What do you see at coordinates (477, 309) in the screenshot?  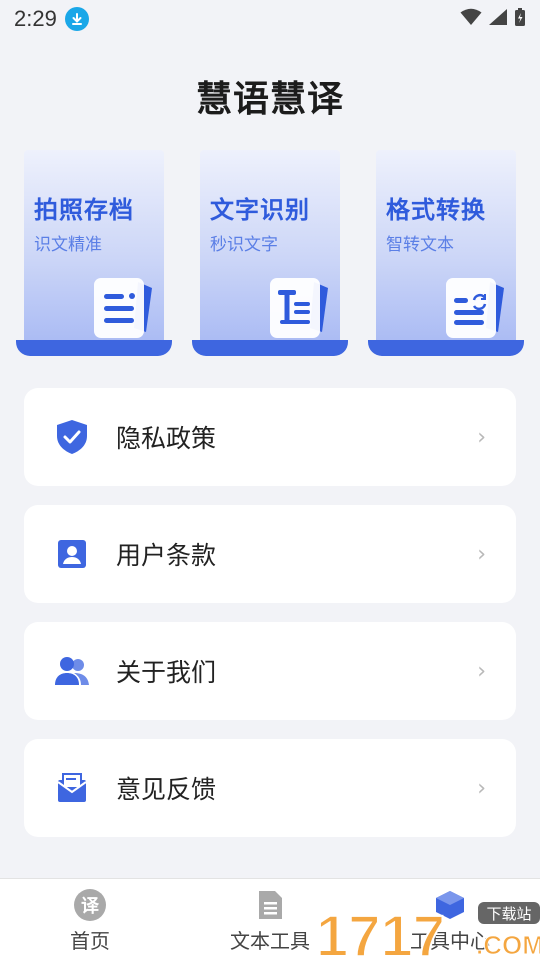 I see `format-convert-icon` at bounding box center [477, 309].